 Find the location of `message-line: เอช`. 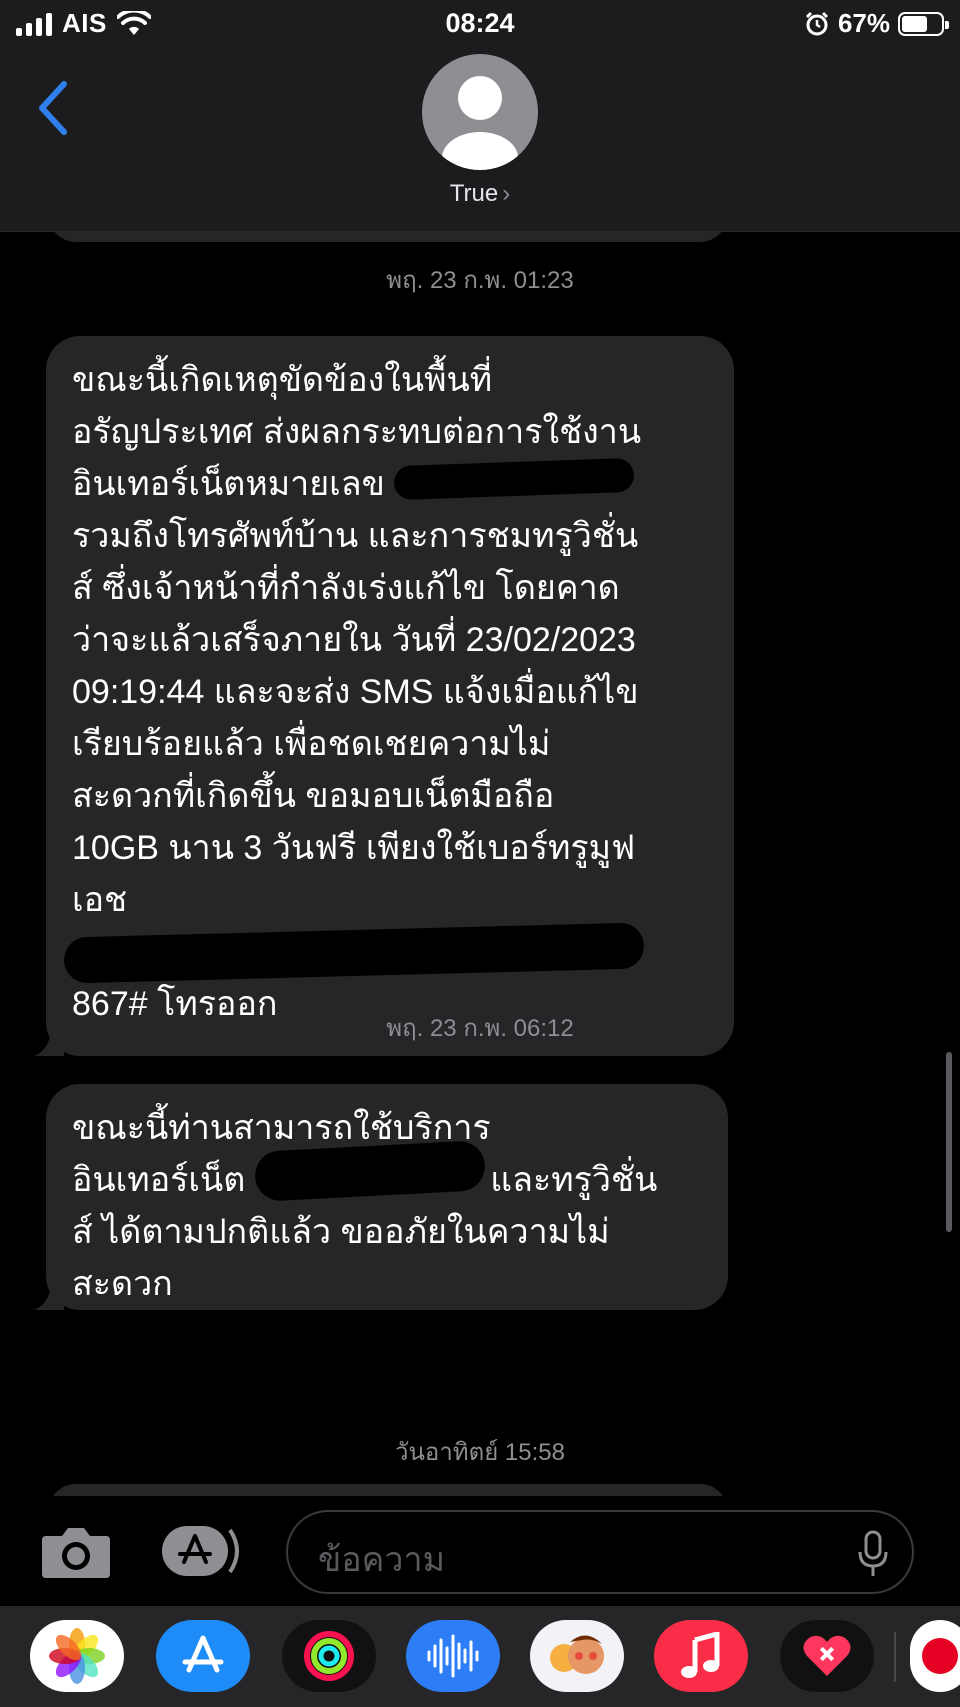

message-line: เอช is located at coordinates (100, 900).